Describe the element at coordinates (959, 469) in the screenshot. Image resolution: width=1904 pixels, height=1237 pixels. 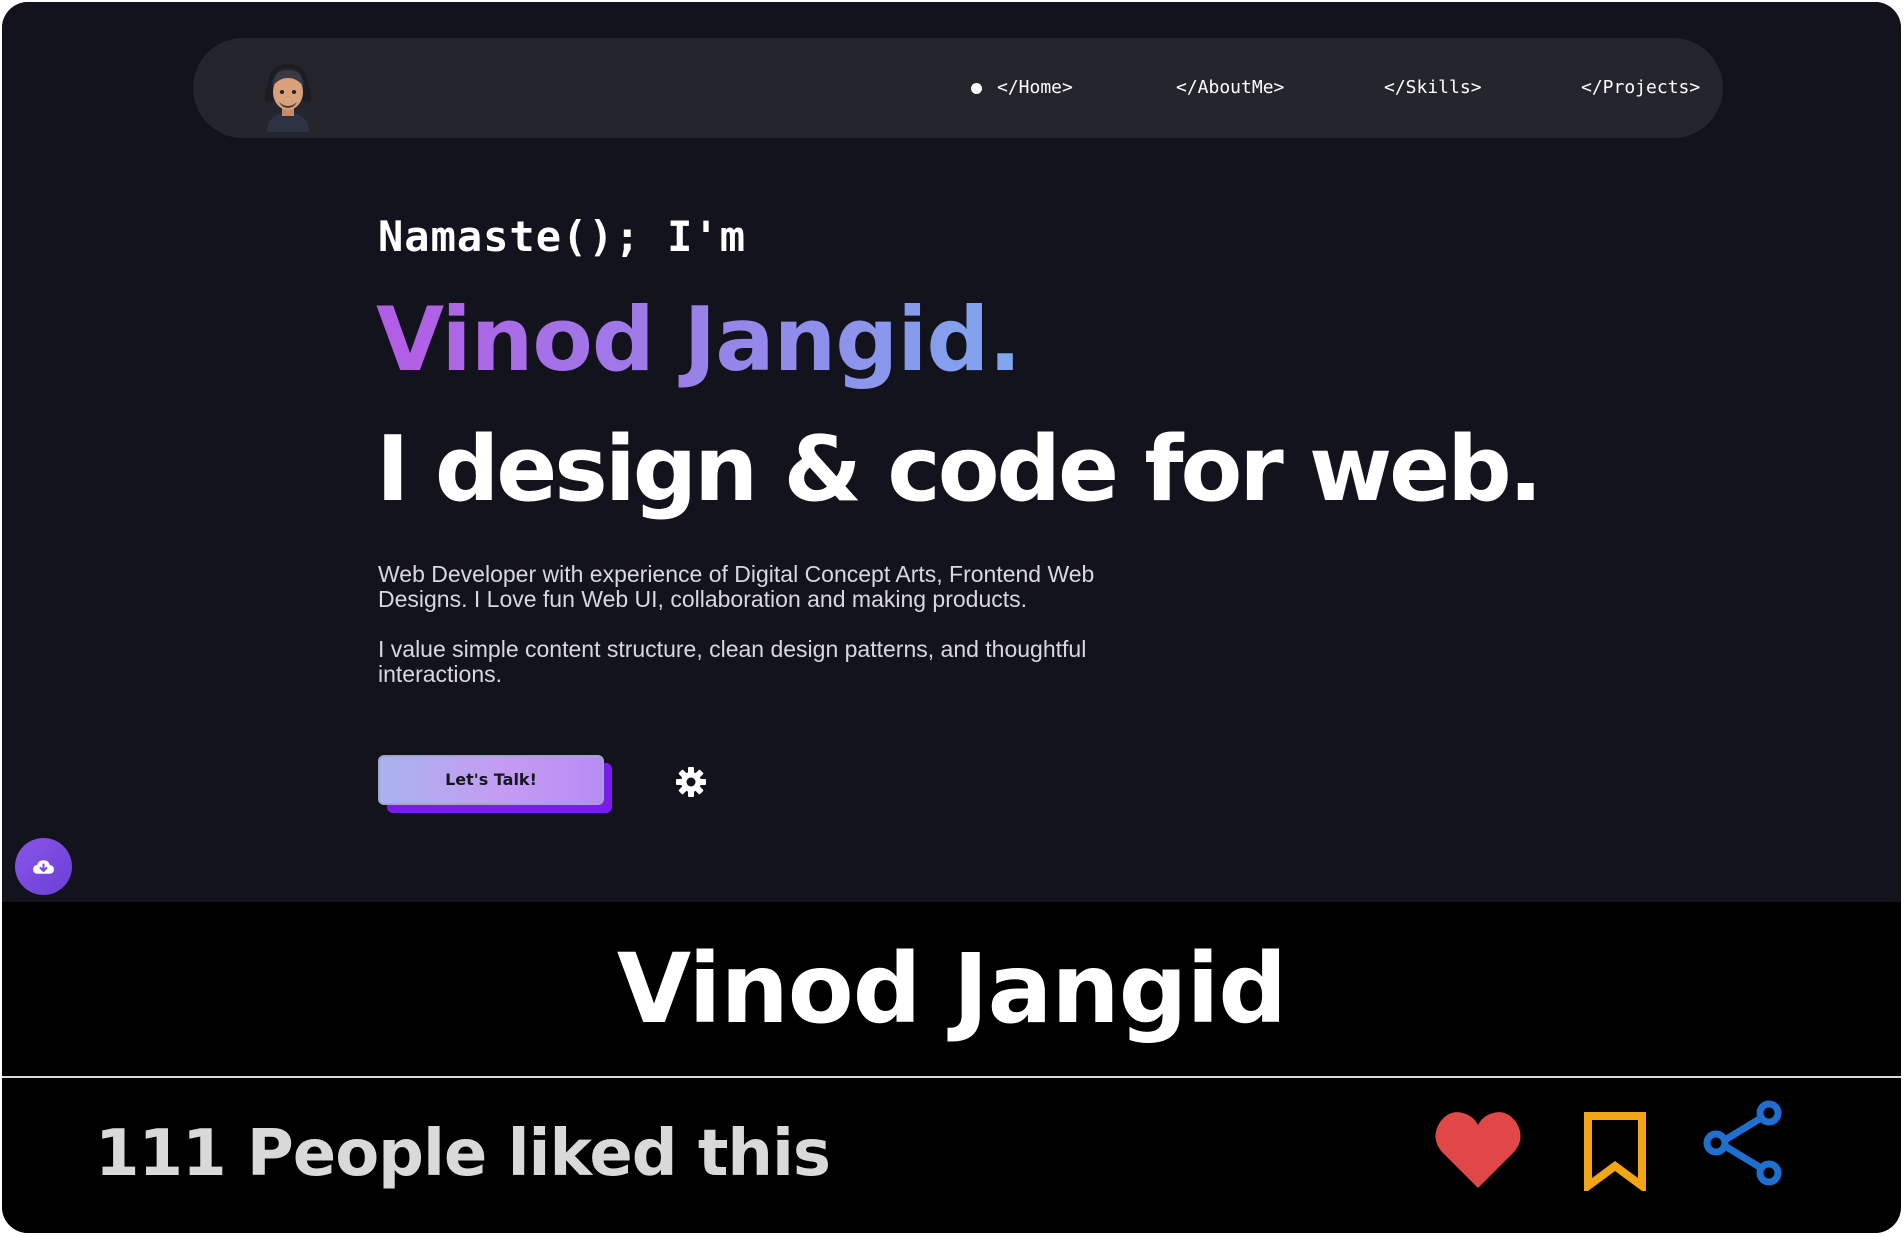
I see `hero-tagline: I design & code for web.` at that location.